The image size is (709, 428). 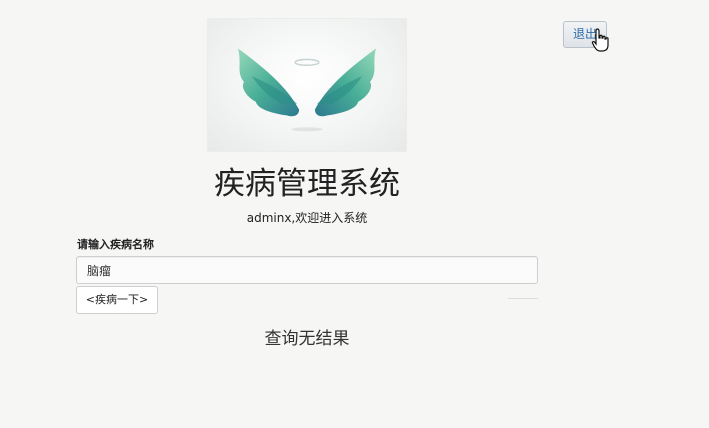 I want to click on hand-cursor-icon, so click(x=600, y=40).